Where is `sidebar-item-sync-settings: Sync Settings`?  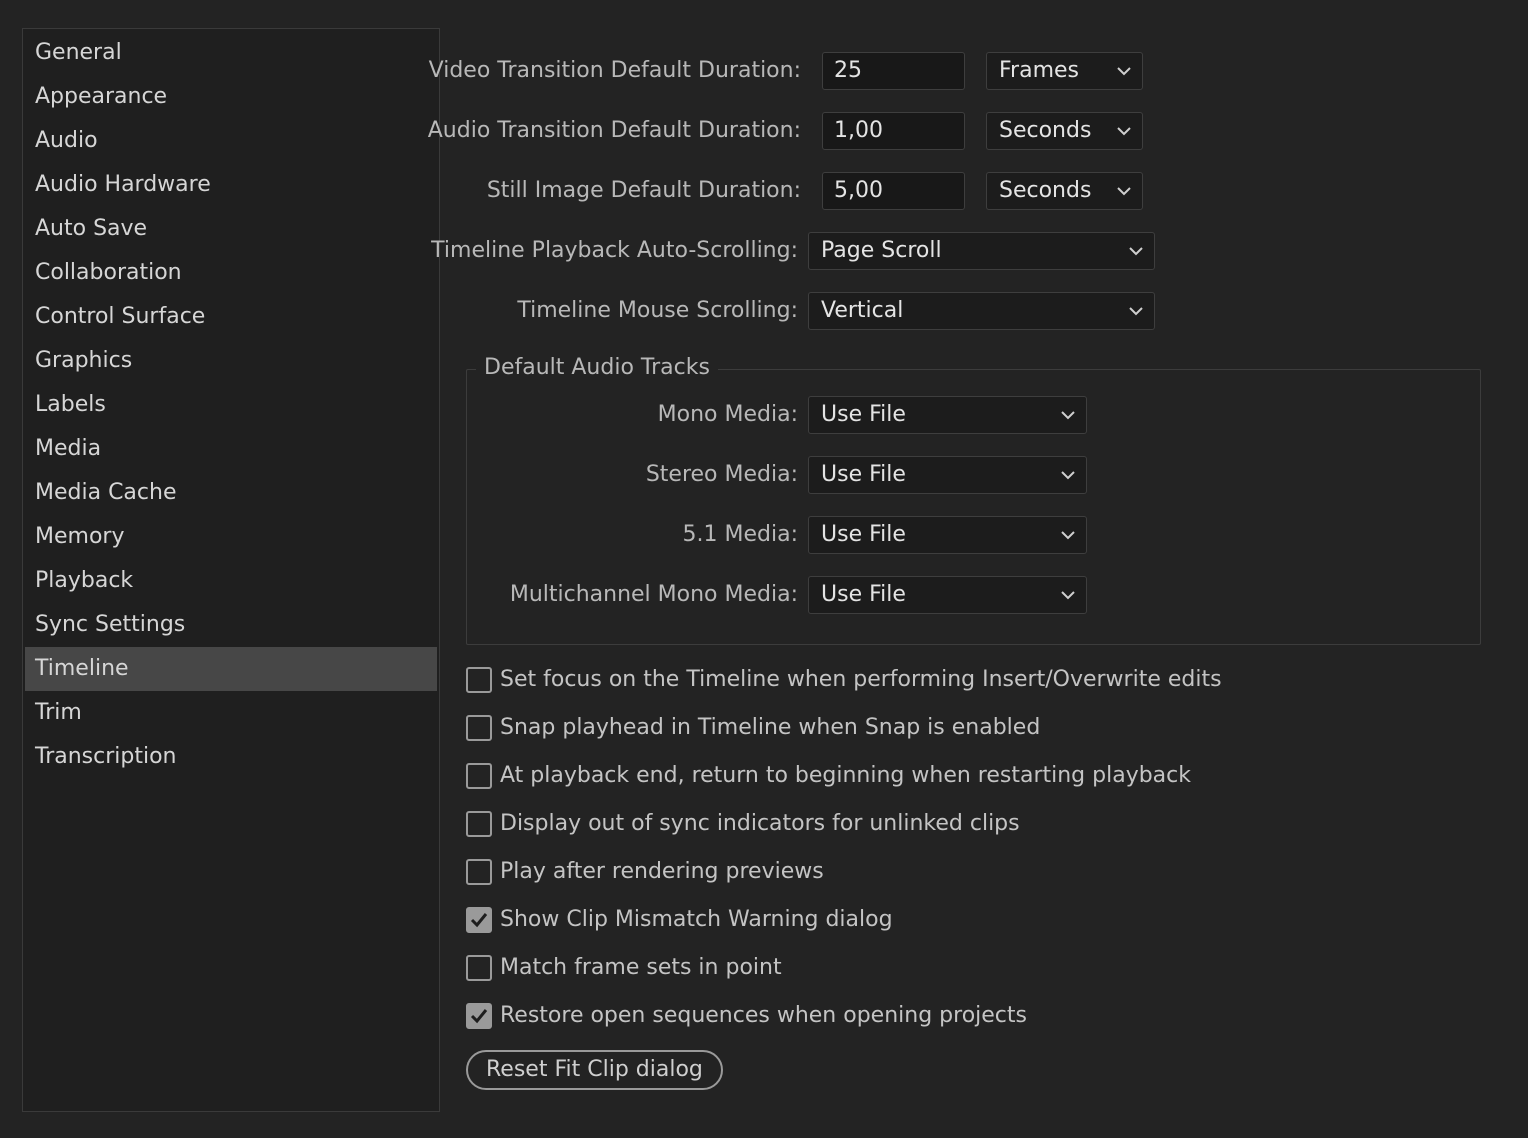 sidebar-item-sync-settings: Sync Settings is located at coordinates (231, 625).